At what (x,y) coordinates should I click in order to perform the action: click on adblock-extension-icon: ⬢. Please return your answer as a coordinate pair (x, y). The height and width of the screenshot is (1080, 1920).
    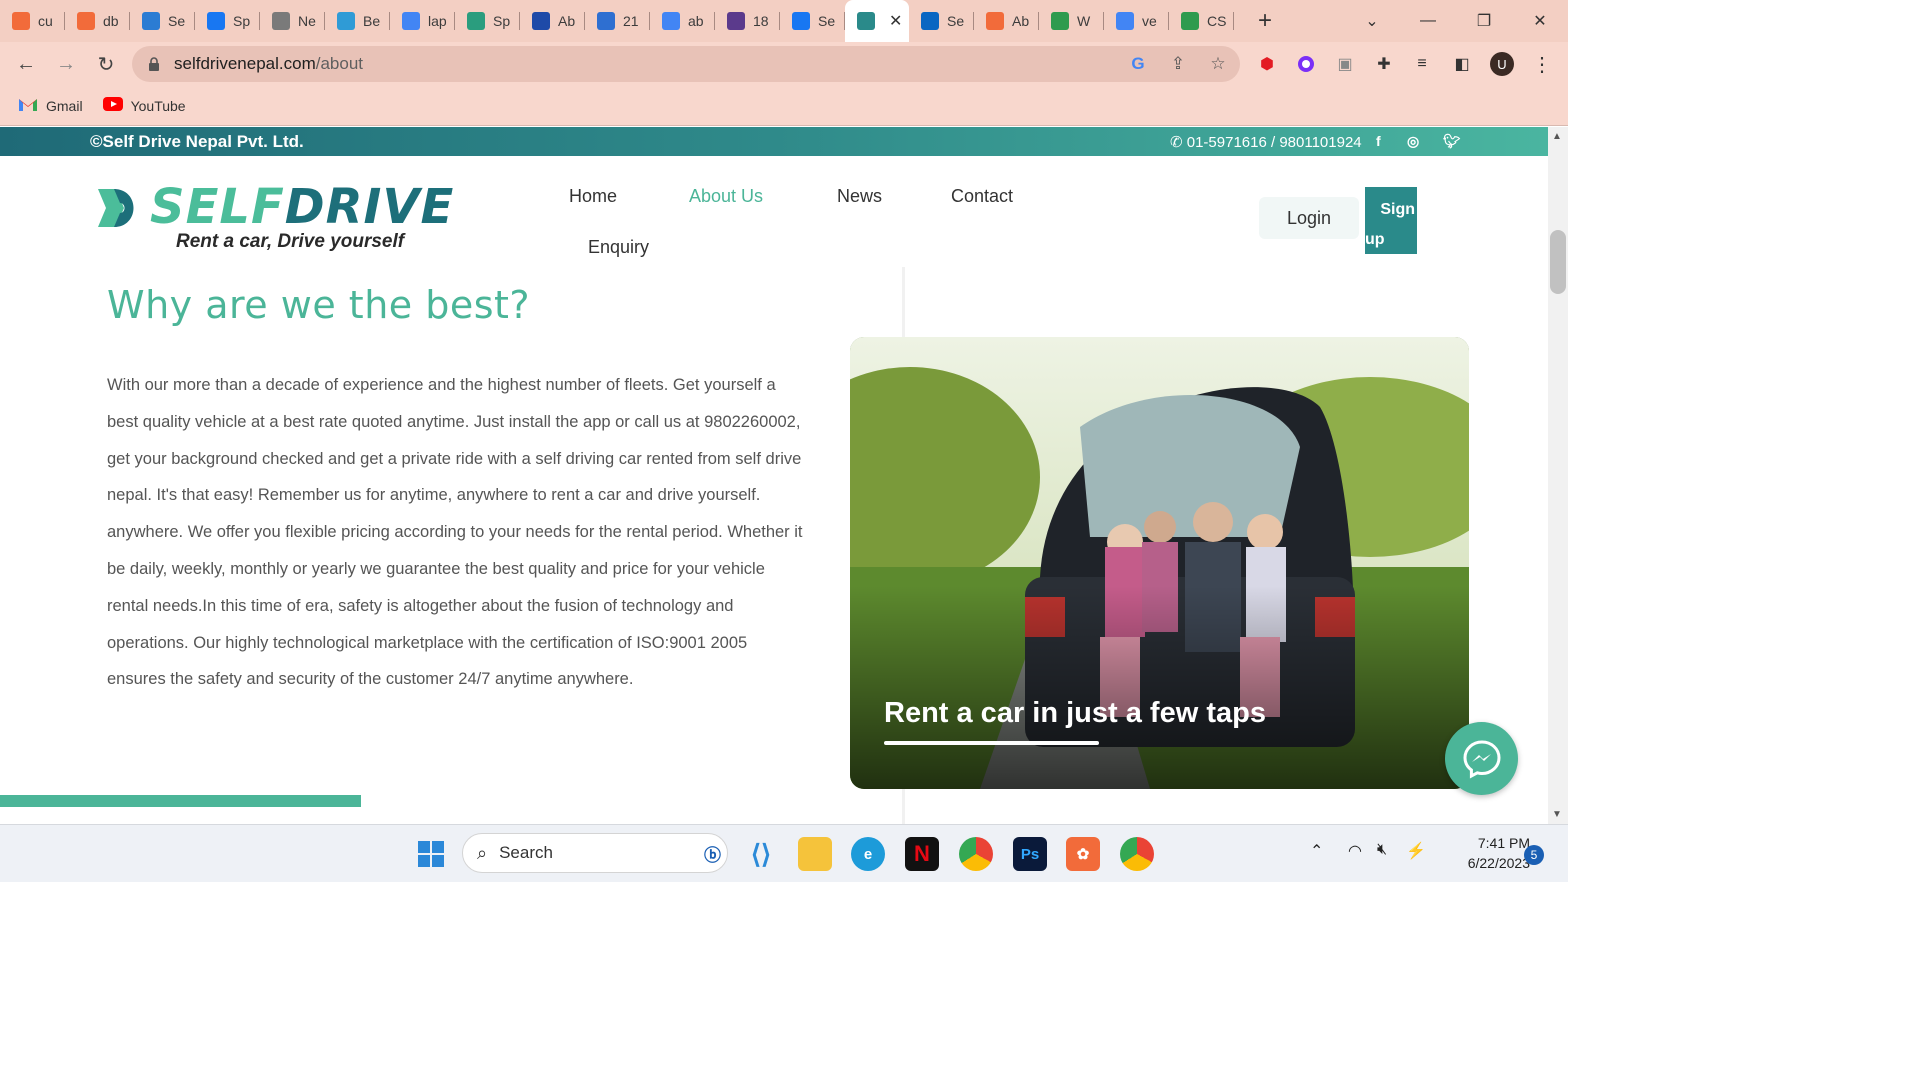
    Looking at the image, I should click on (1267, 64).